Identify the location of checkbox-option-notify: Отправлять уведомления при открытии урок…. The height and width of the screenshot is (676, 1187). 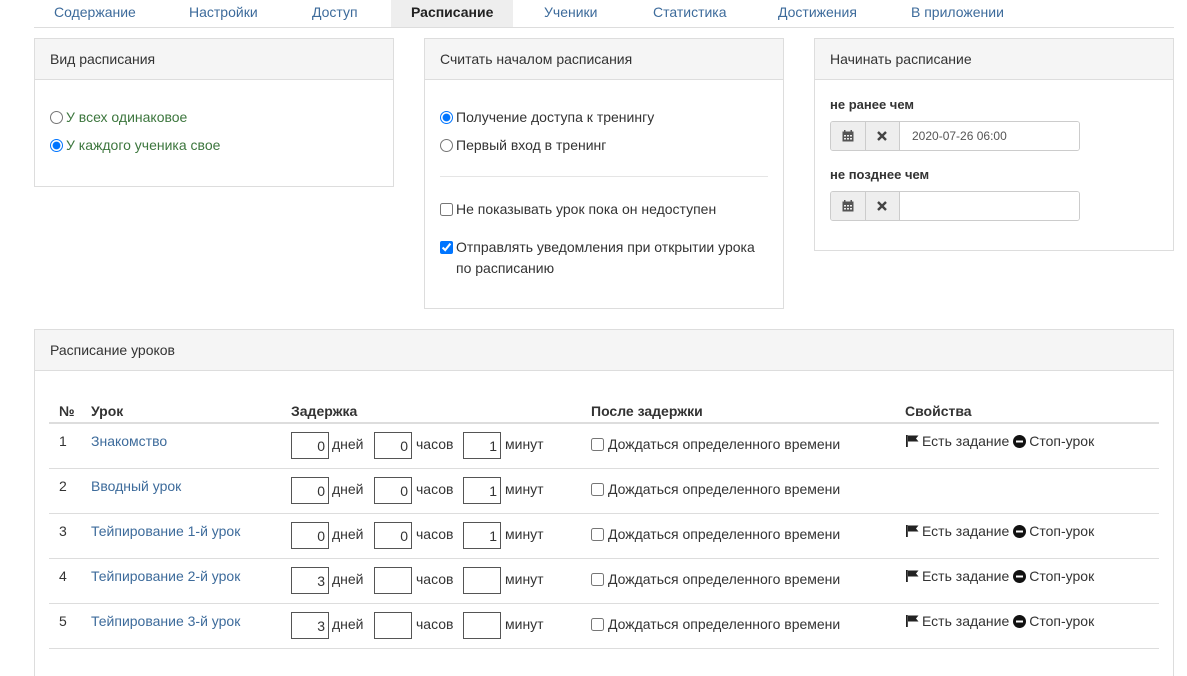
(600, 259).